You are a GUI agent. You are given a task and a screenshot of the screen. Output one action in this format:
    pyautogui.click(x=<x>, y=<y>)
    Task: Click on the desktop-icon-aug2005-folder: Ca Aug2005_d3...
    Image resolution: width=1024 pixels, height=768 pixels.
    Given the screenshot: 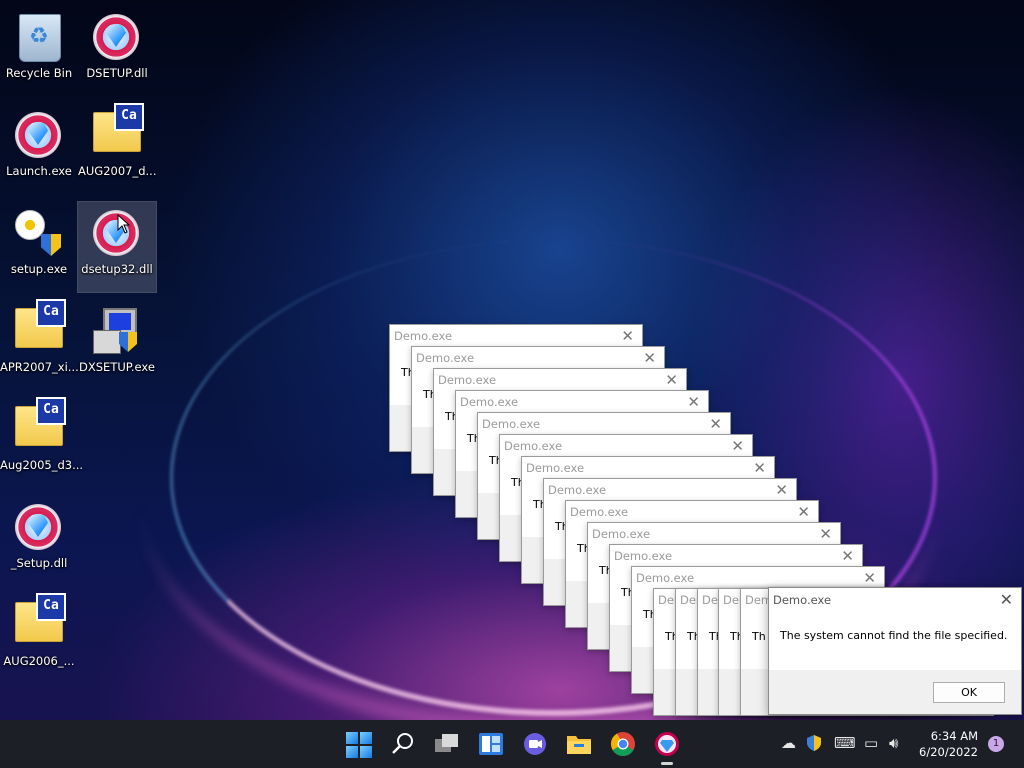 What is the action you would take?
    pyautogui.click(x=42, y=442)
    